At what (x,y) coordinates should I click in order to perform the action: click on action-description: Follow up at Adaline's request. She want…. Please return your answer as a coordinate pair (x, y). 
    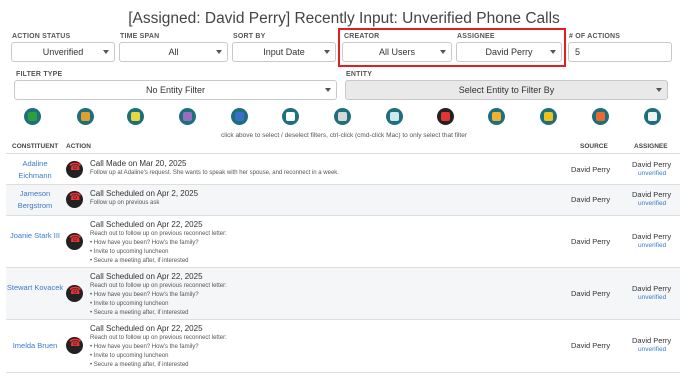
    Looking at the image, I should click on (214, 173).